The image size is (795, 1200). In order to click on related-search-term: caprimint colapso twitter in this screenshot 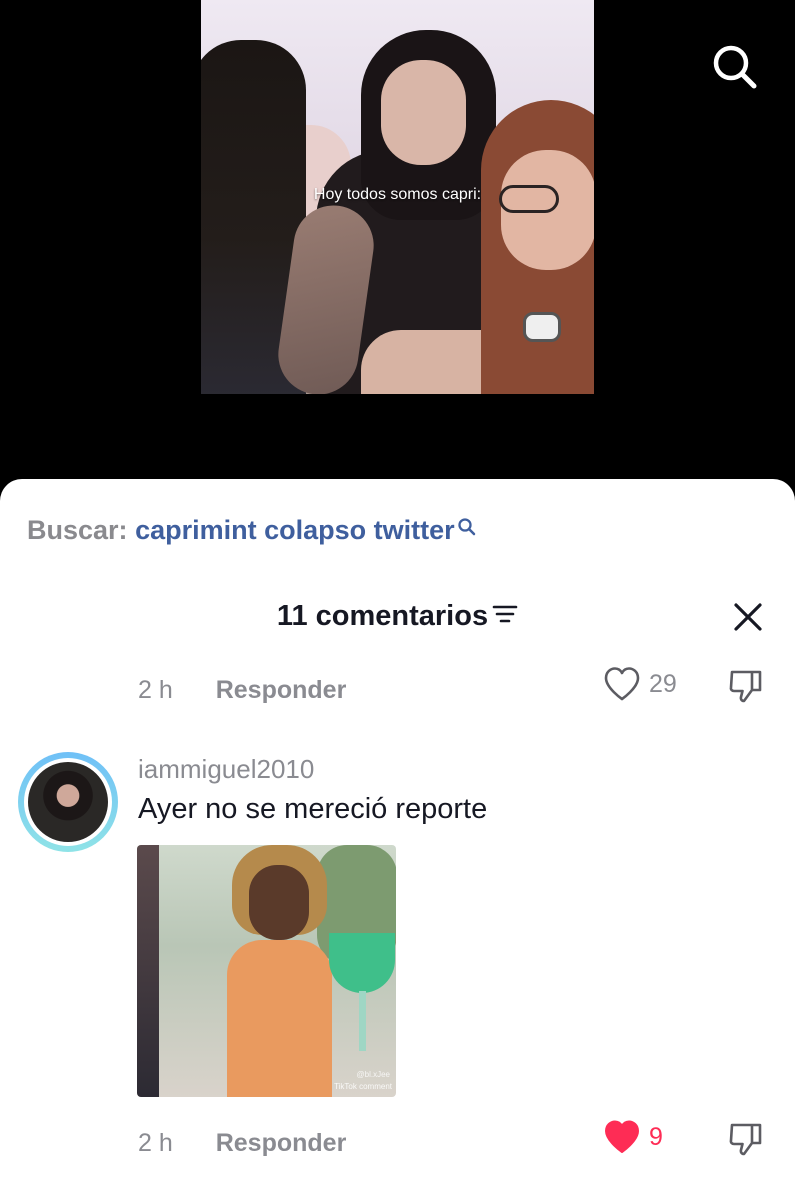, I will do `click(295, 530)`.